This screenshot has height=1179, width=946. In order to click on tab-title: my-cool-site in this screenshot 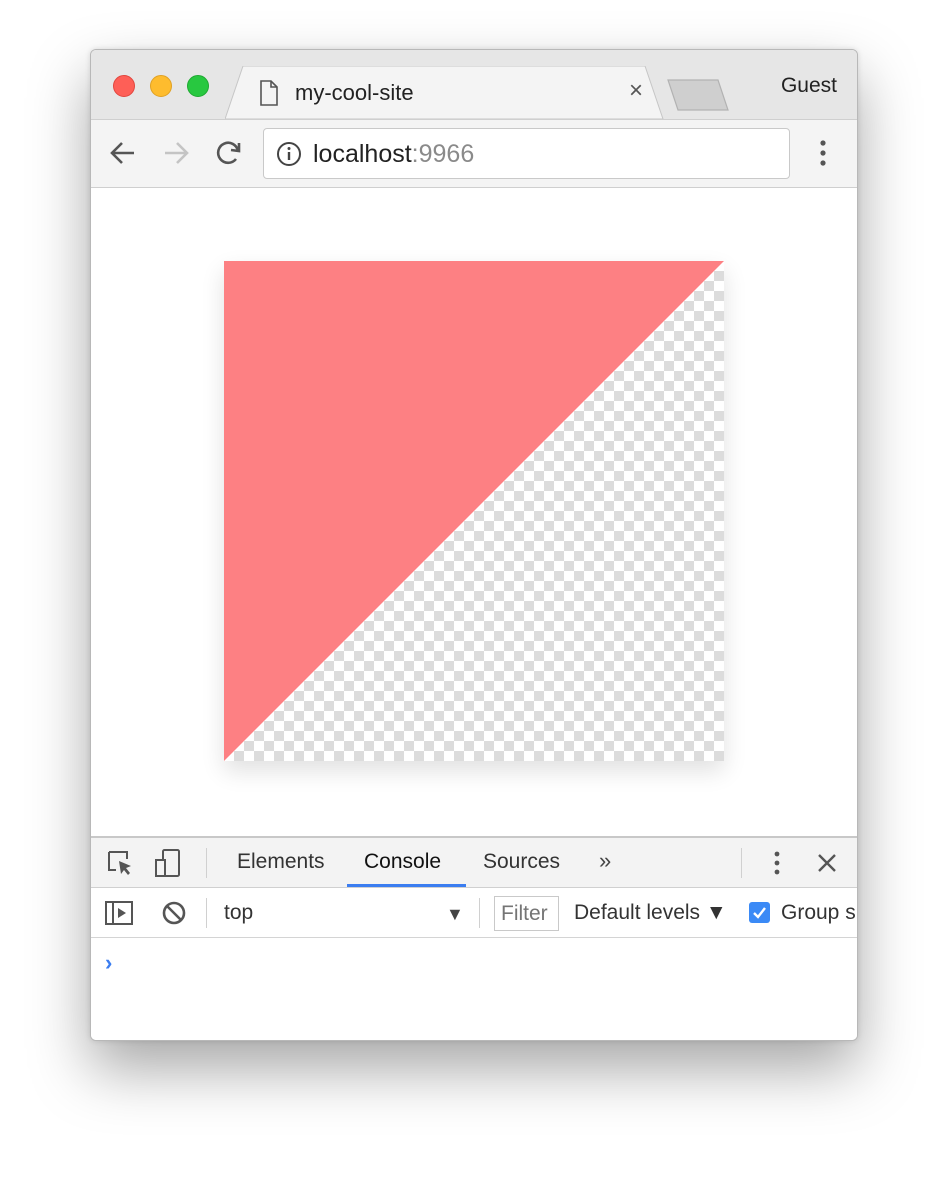, I will do `click(354, 92)`.